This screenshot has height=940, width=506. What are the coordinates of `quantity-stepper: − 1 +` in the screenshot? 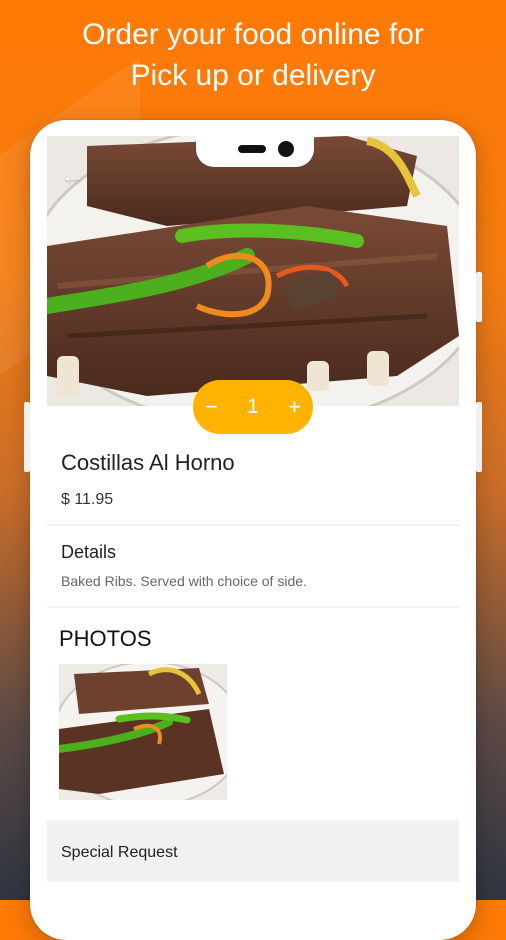 It's located at (253, 407).